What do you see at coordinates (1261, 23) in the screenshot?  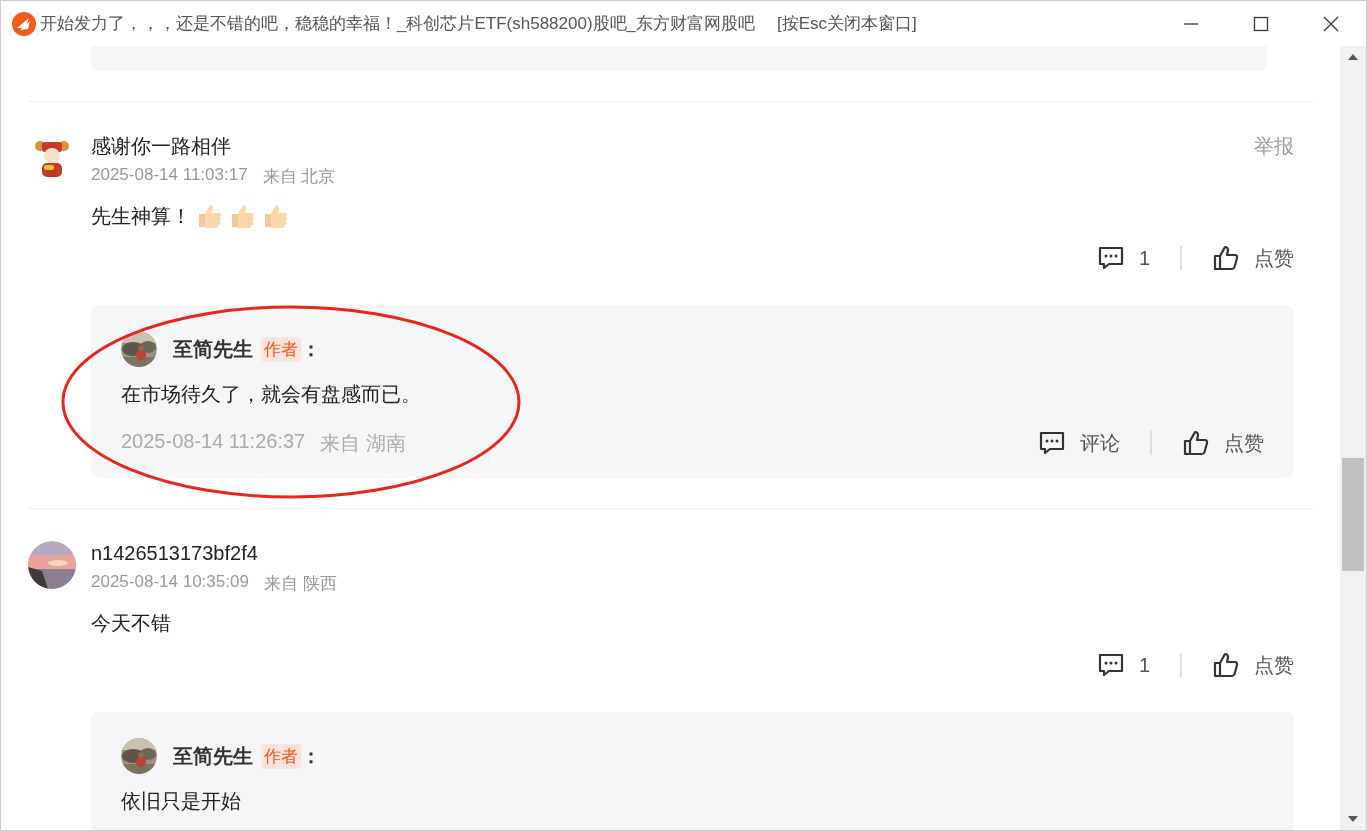 I see `maximize-icon` at bounding box center [1261, 23].